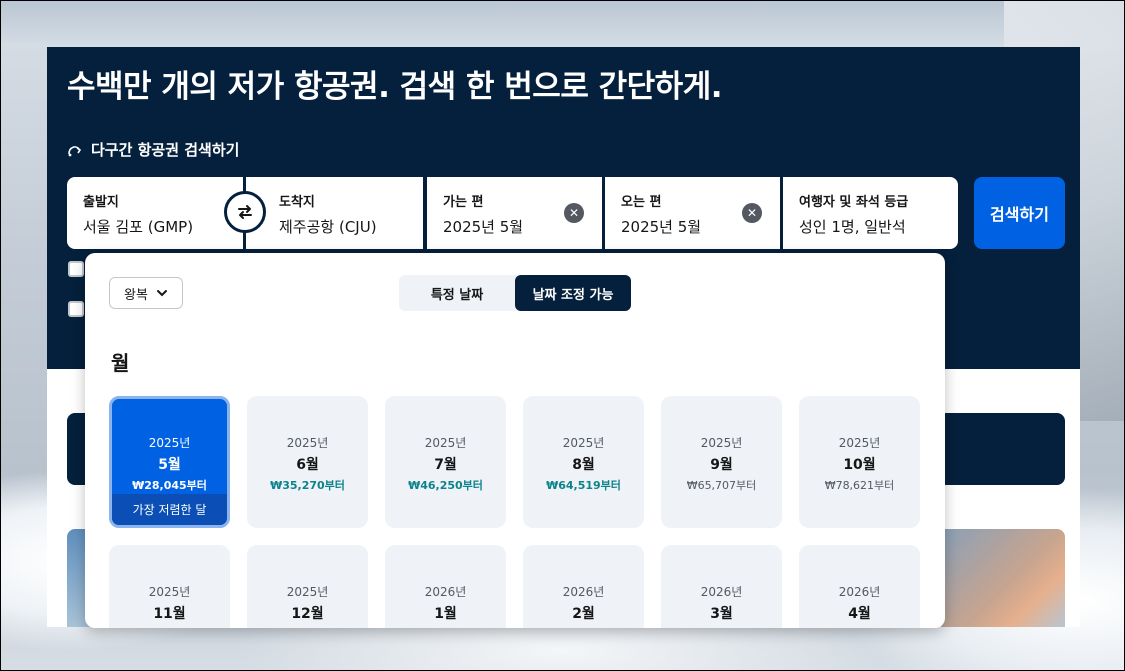 The width and height of the screenshot is (1125, 671). I want to click on origin-label: 출발지, so click(101, 202).